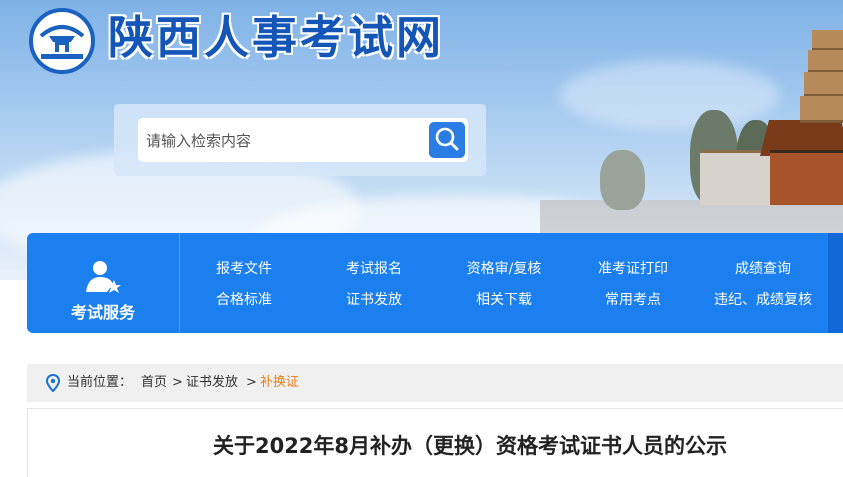  What do you see at coordinates (53, 383) in the screenshot?
I see `location-pin-icon` at bounding box center [53, 383].